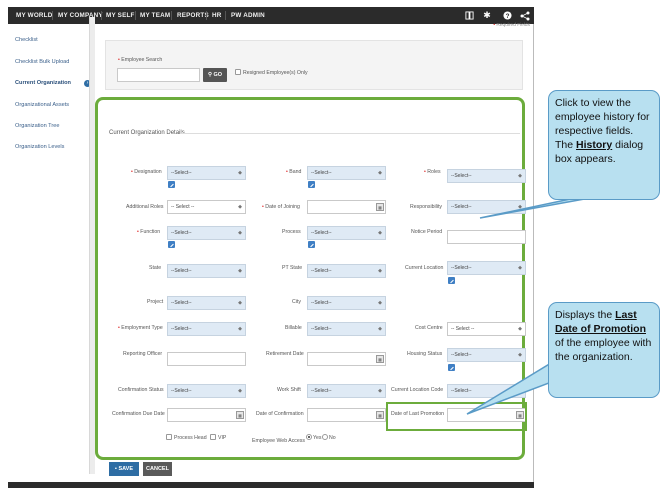  What do you see at coordinates (346, 391) in the screenshot?
I see `work-shift-select: --Select-- ◆` at bounding box center [346, 391].